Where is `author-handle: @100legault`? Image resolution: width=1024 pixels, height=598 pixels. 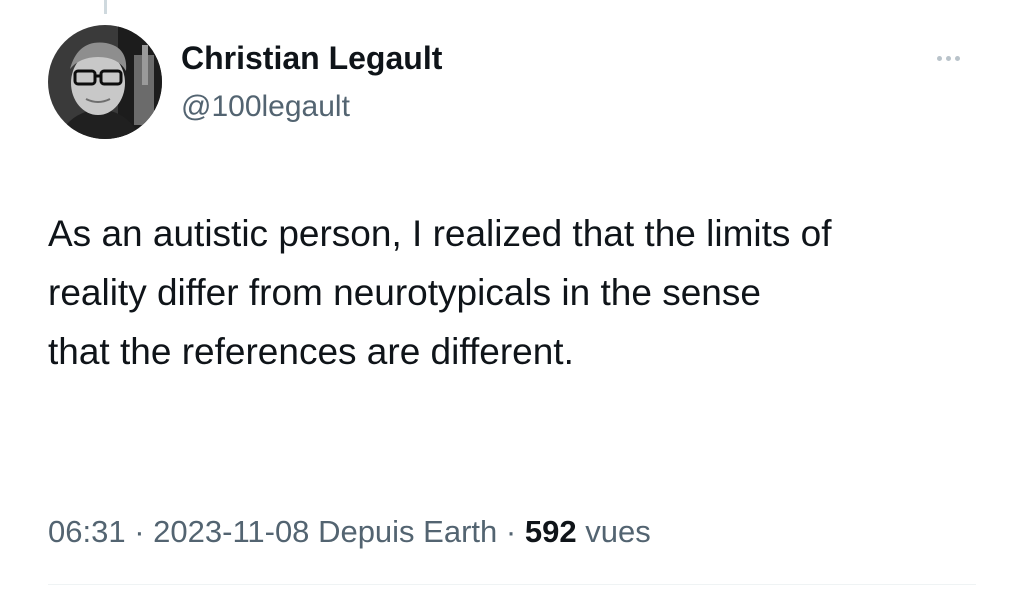
author-handle: @100legault is located at coordinates (265, 107).